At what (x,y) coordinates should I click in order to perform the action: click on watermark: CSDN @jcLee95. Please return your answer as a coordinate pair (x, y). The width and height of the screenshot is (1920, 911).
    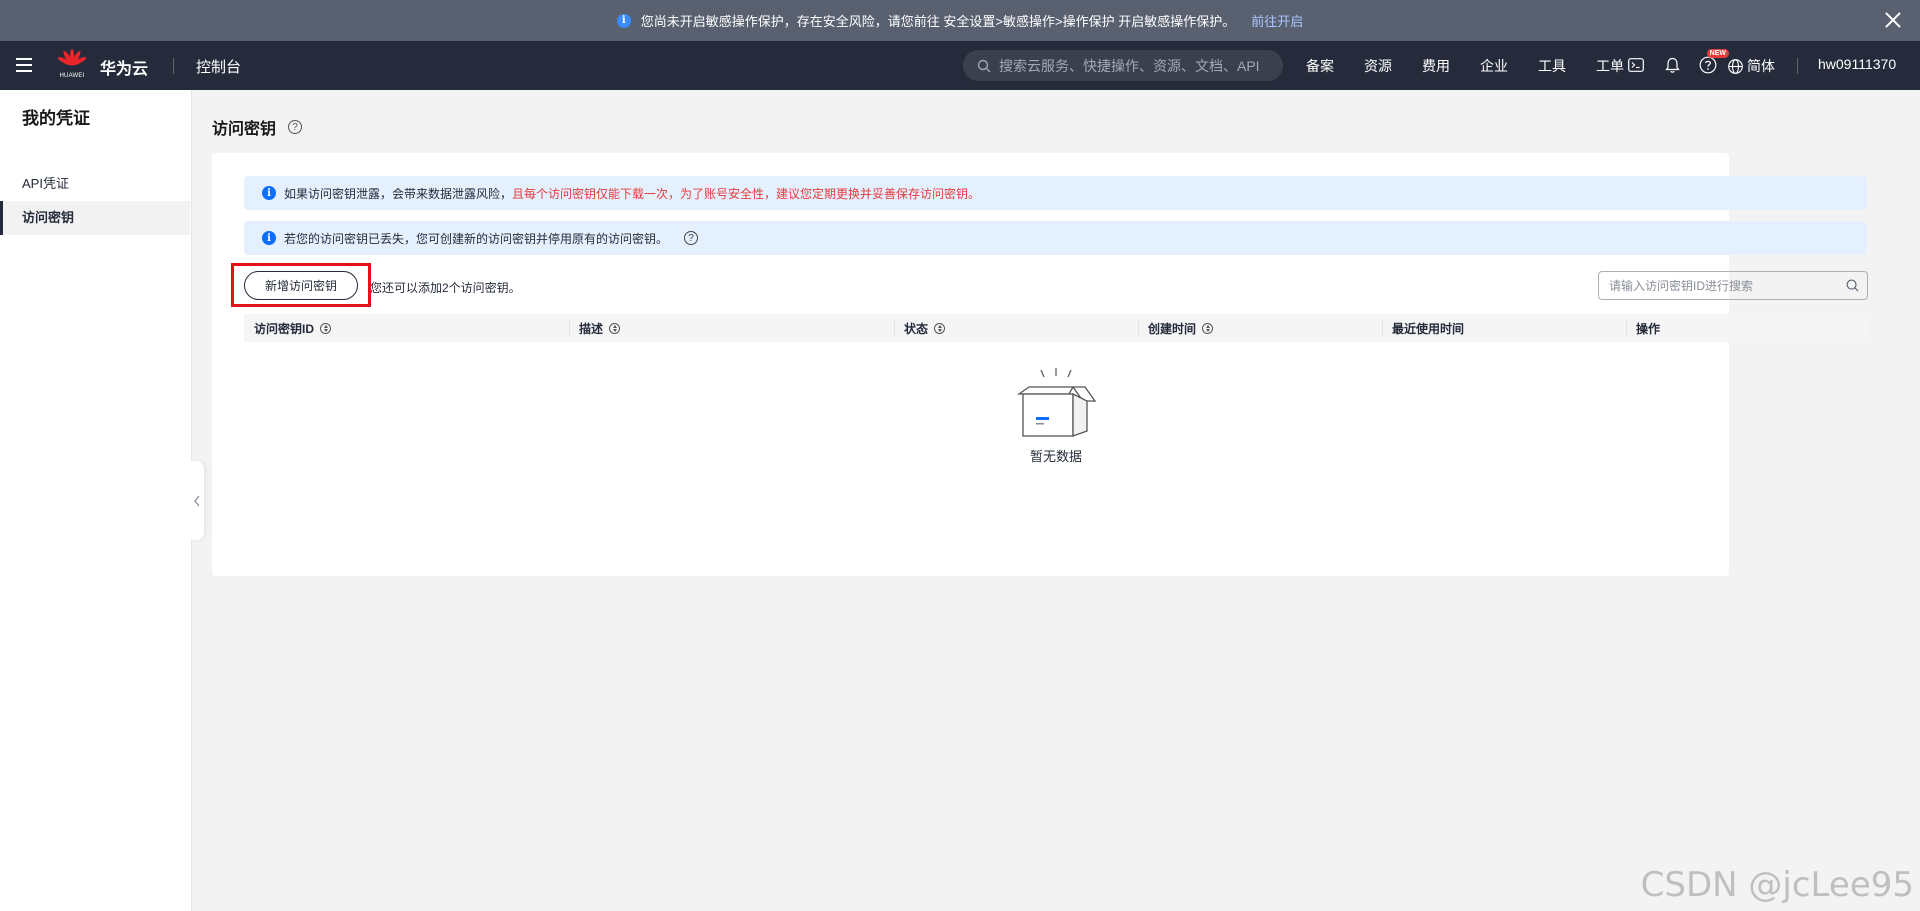
    Looking at the image, I should click on (1777, 885).